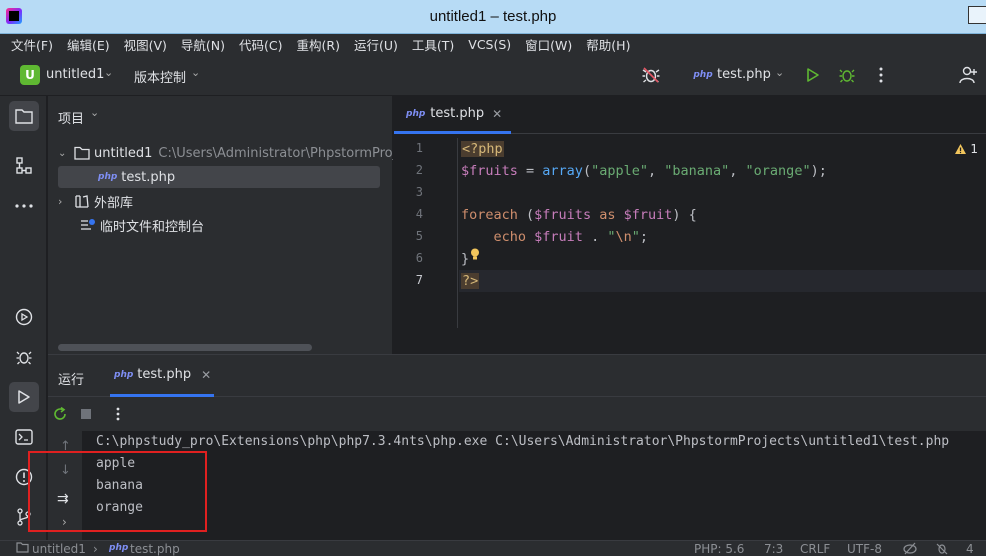 Image resolution: width=986 pixels, height=556 pixels. What do you see at coordinates (185, 347) in the screenshot?
I see `horizontal-scrollbar` at bounding box center [185, 347].